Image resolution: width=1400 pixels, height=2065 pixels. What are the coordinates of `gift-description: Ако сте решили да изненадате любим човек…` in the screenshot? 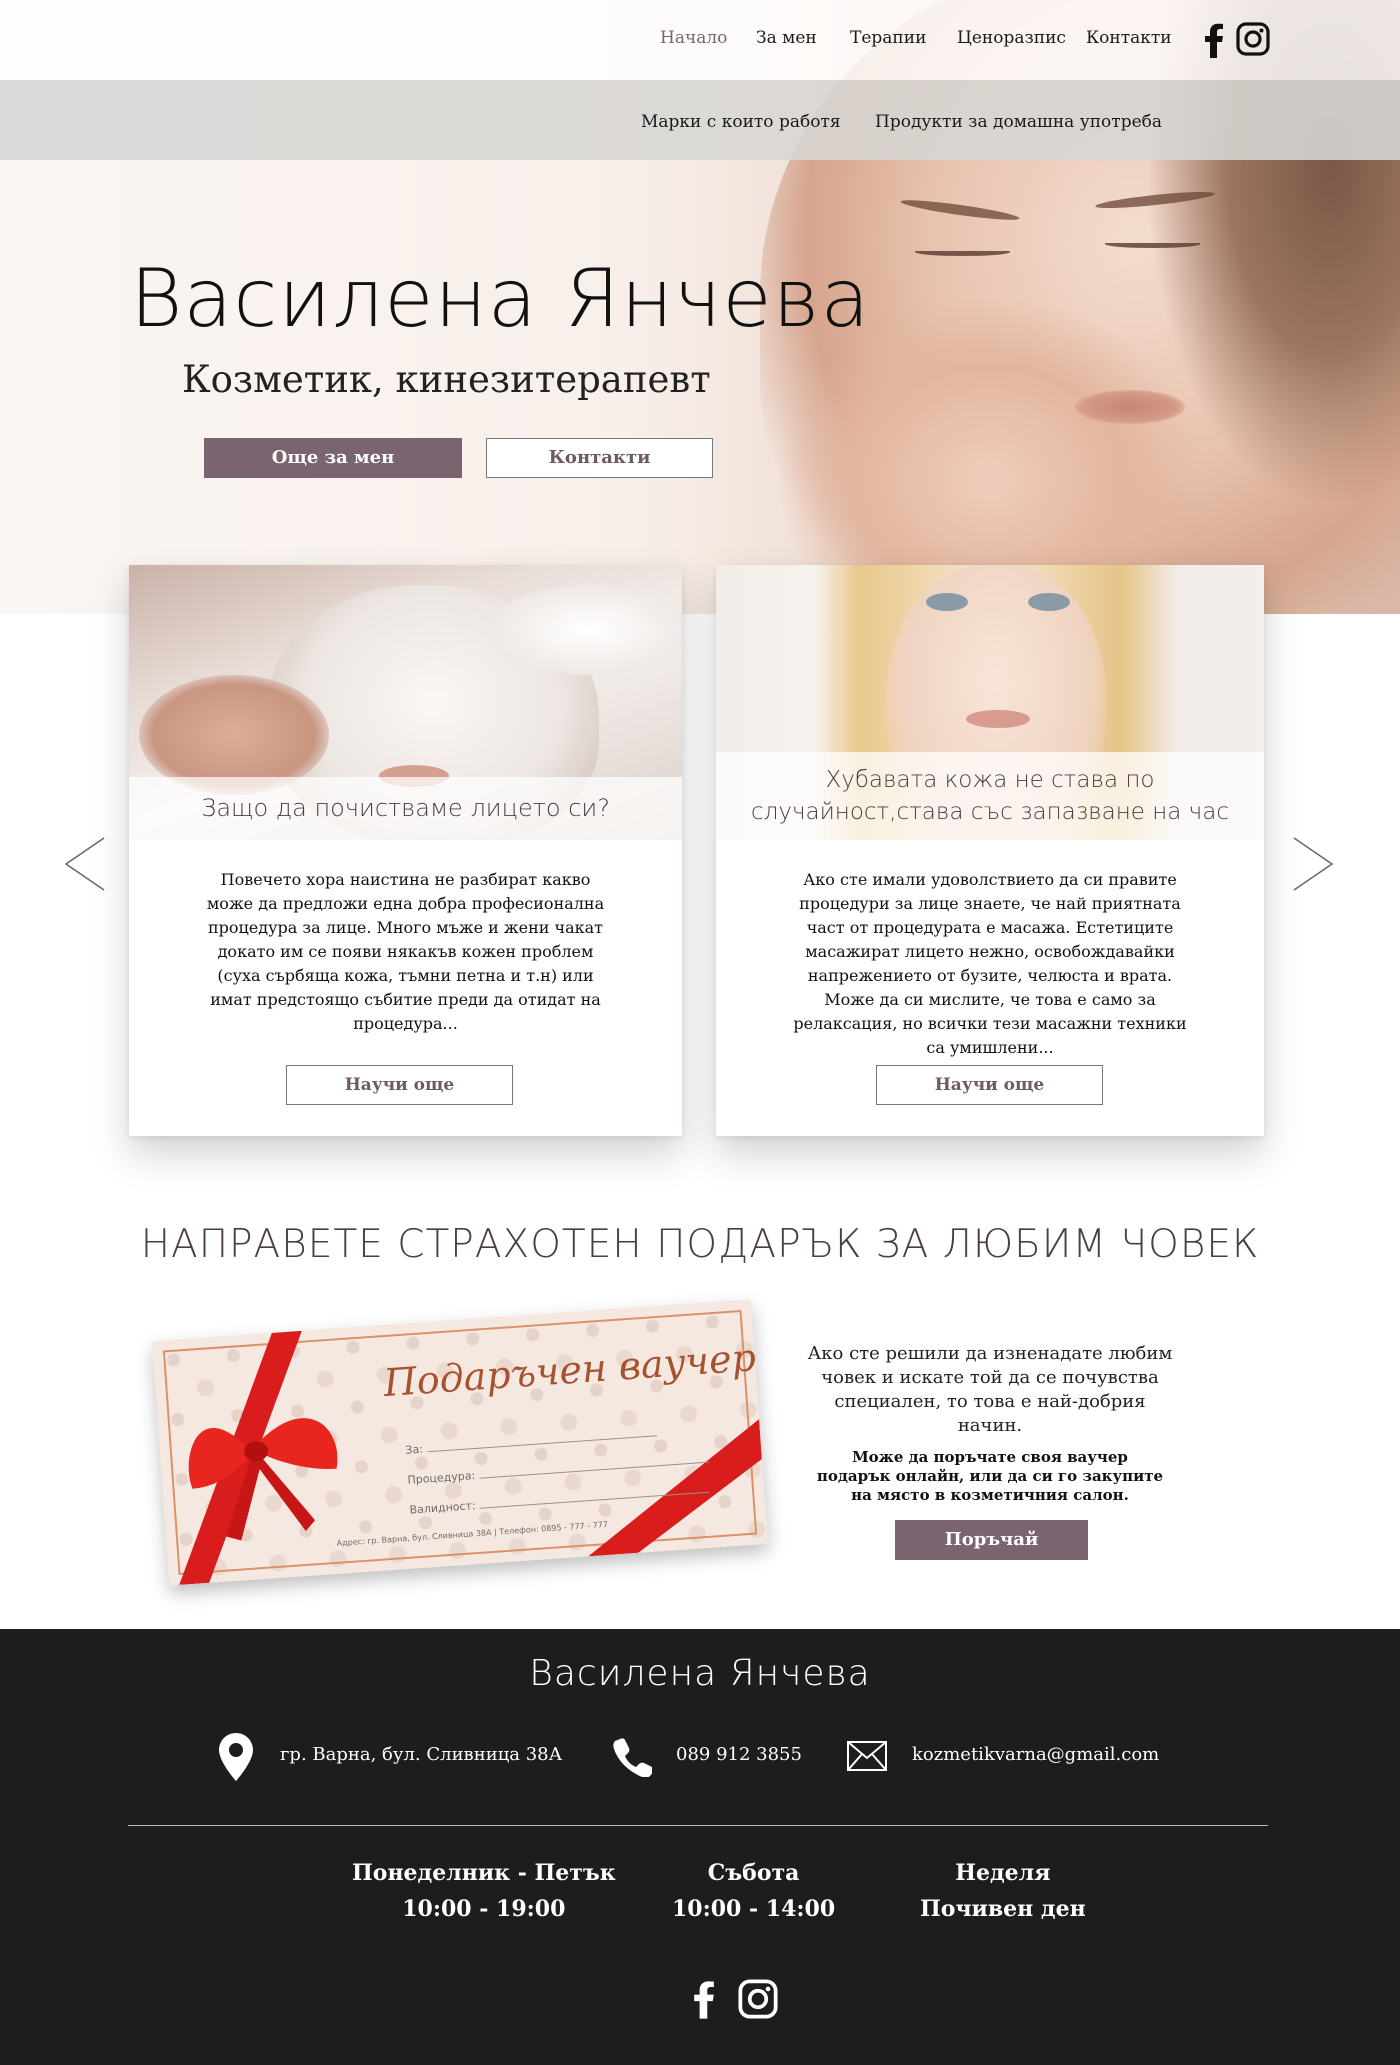 It's located at (990, 1389).